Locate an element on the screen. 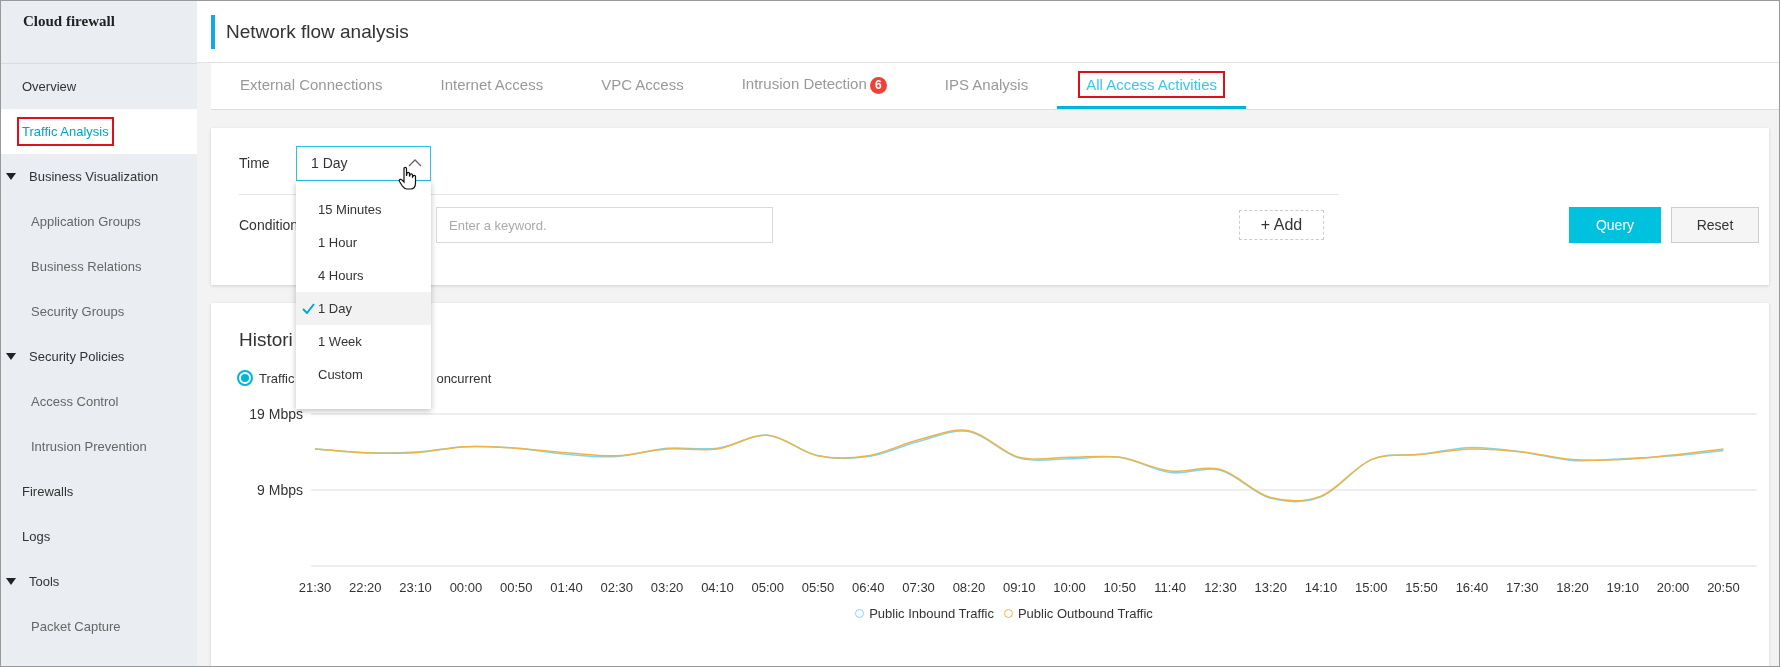  axis-label: 15:00 is located at coordinates (1371, 586).